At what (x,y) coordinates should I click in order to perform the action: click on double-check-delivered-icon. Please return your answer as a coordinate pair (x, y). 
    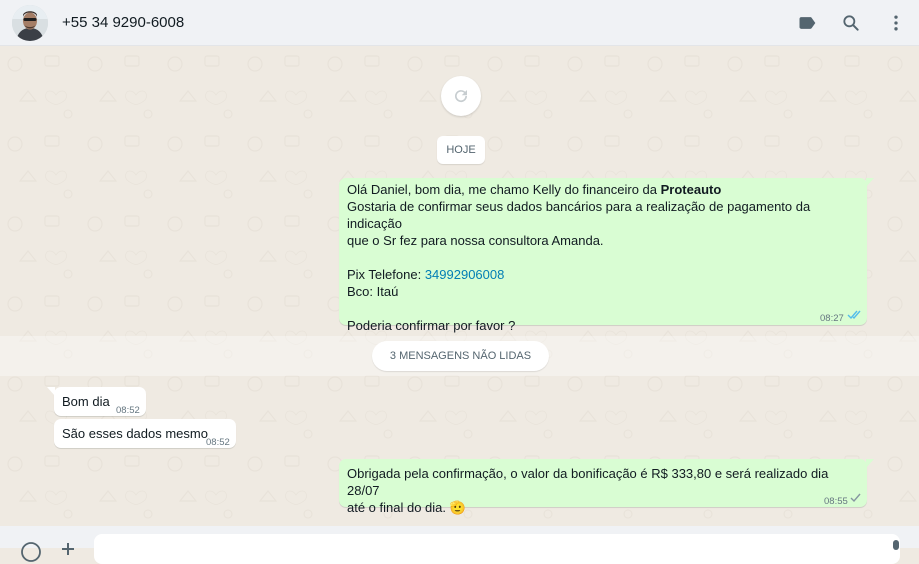
    Looking at the image, I should click on (855, 498).